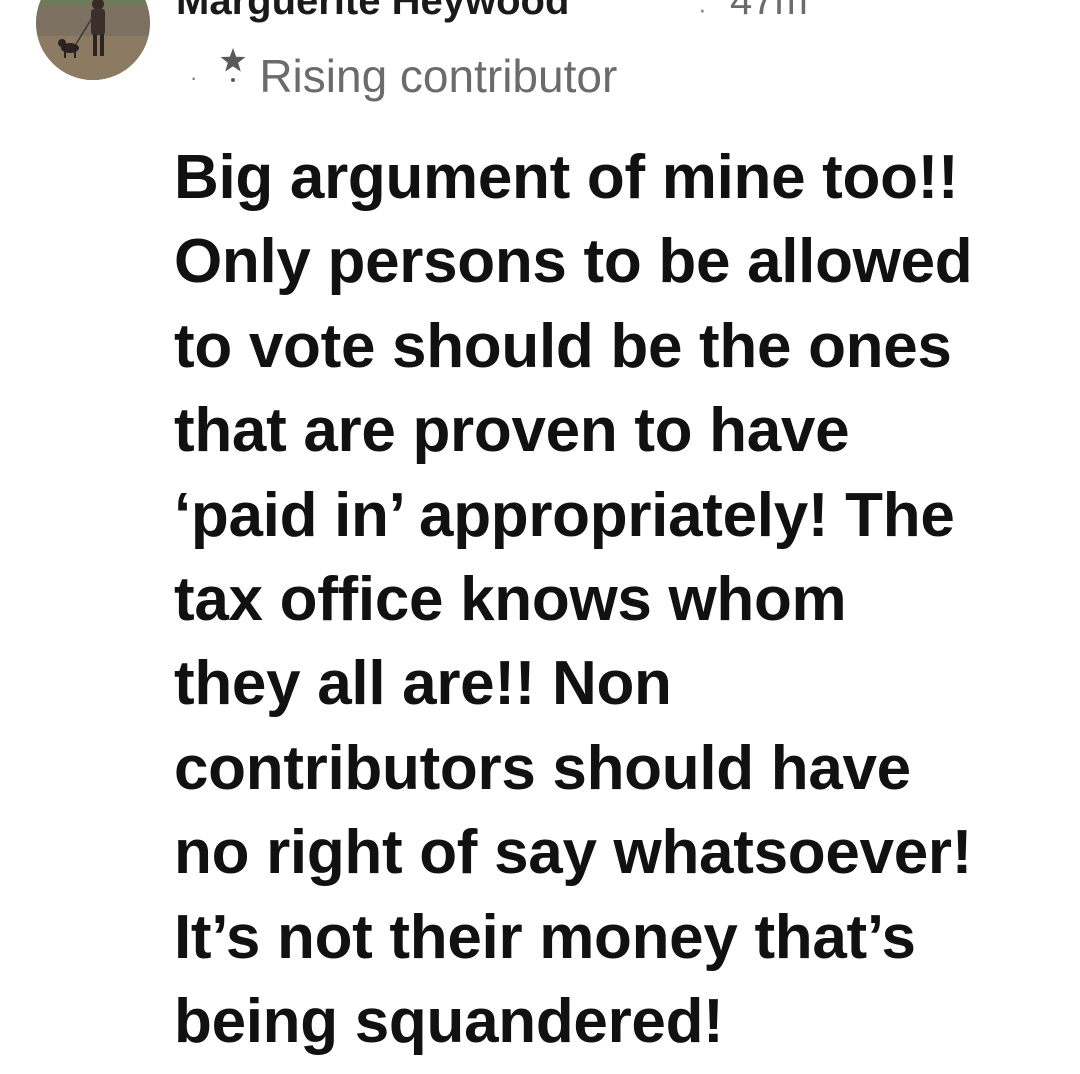  I want to click on avatar, so click(93, 40).